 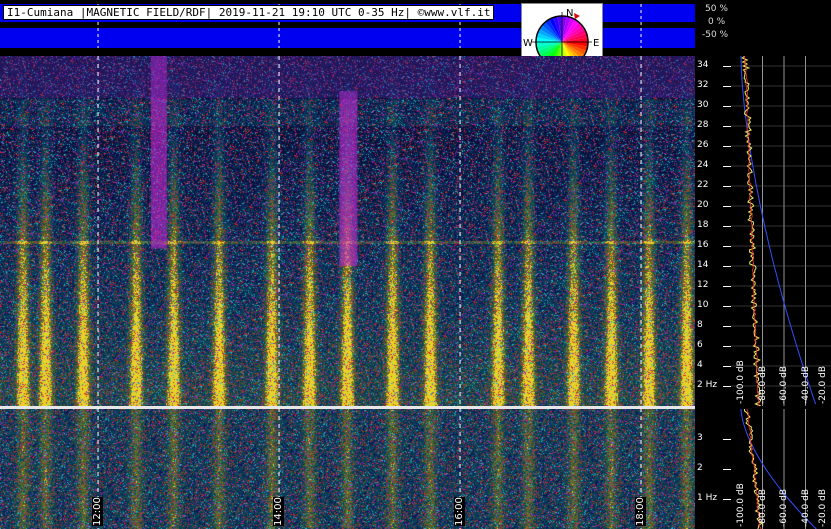 What do you see at coordinates (703, 265) in the screenshot?
I see `freq-tick-label: 14` at bounding box center [703, 265].